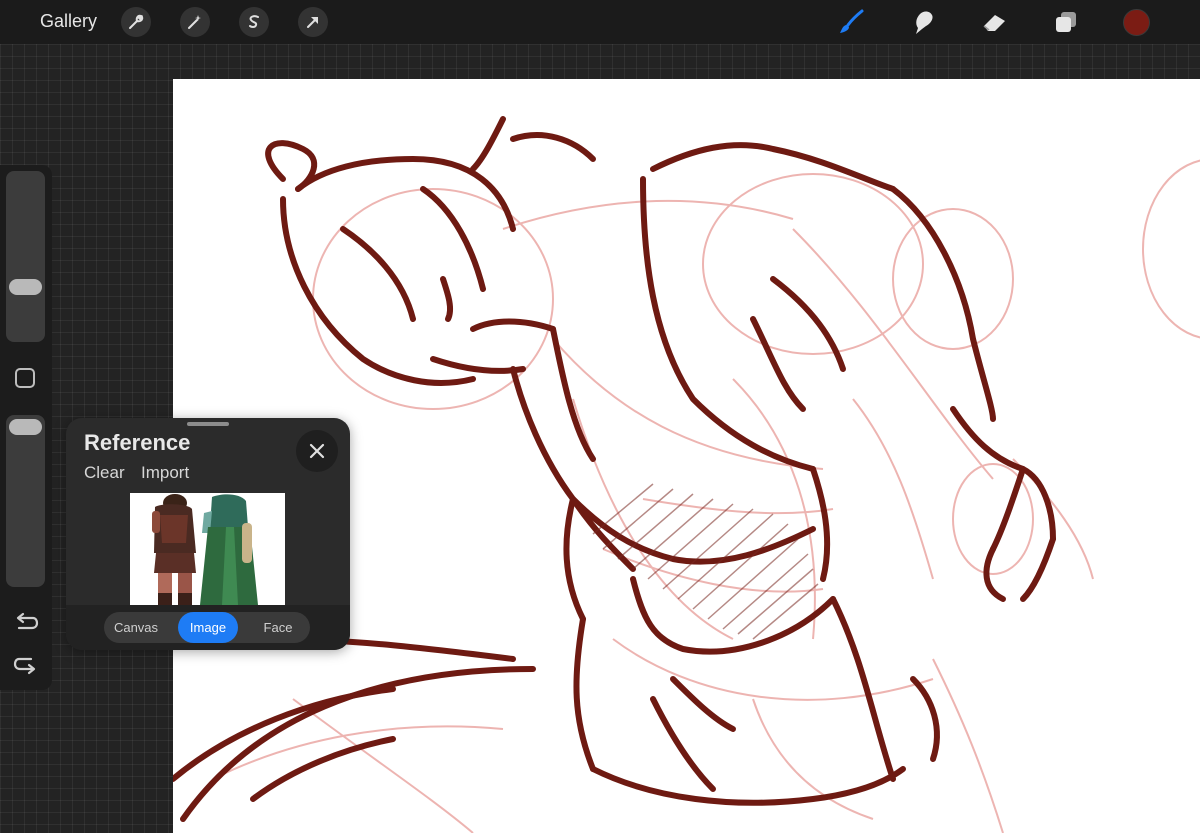  Describe the element at coordinates (923, 22) in the screenshot. I see `smudge-icon` at that location.